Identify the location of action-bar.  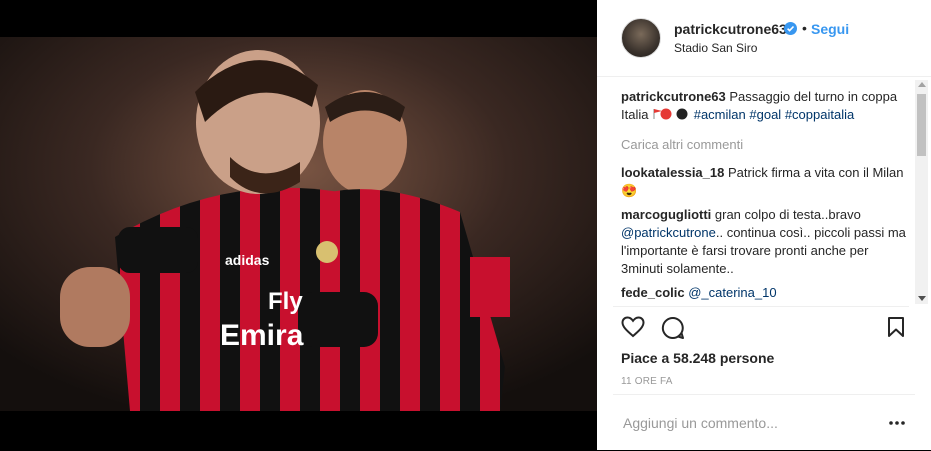
(766, 329).